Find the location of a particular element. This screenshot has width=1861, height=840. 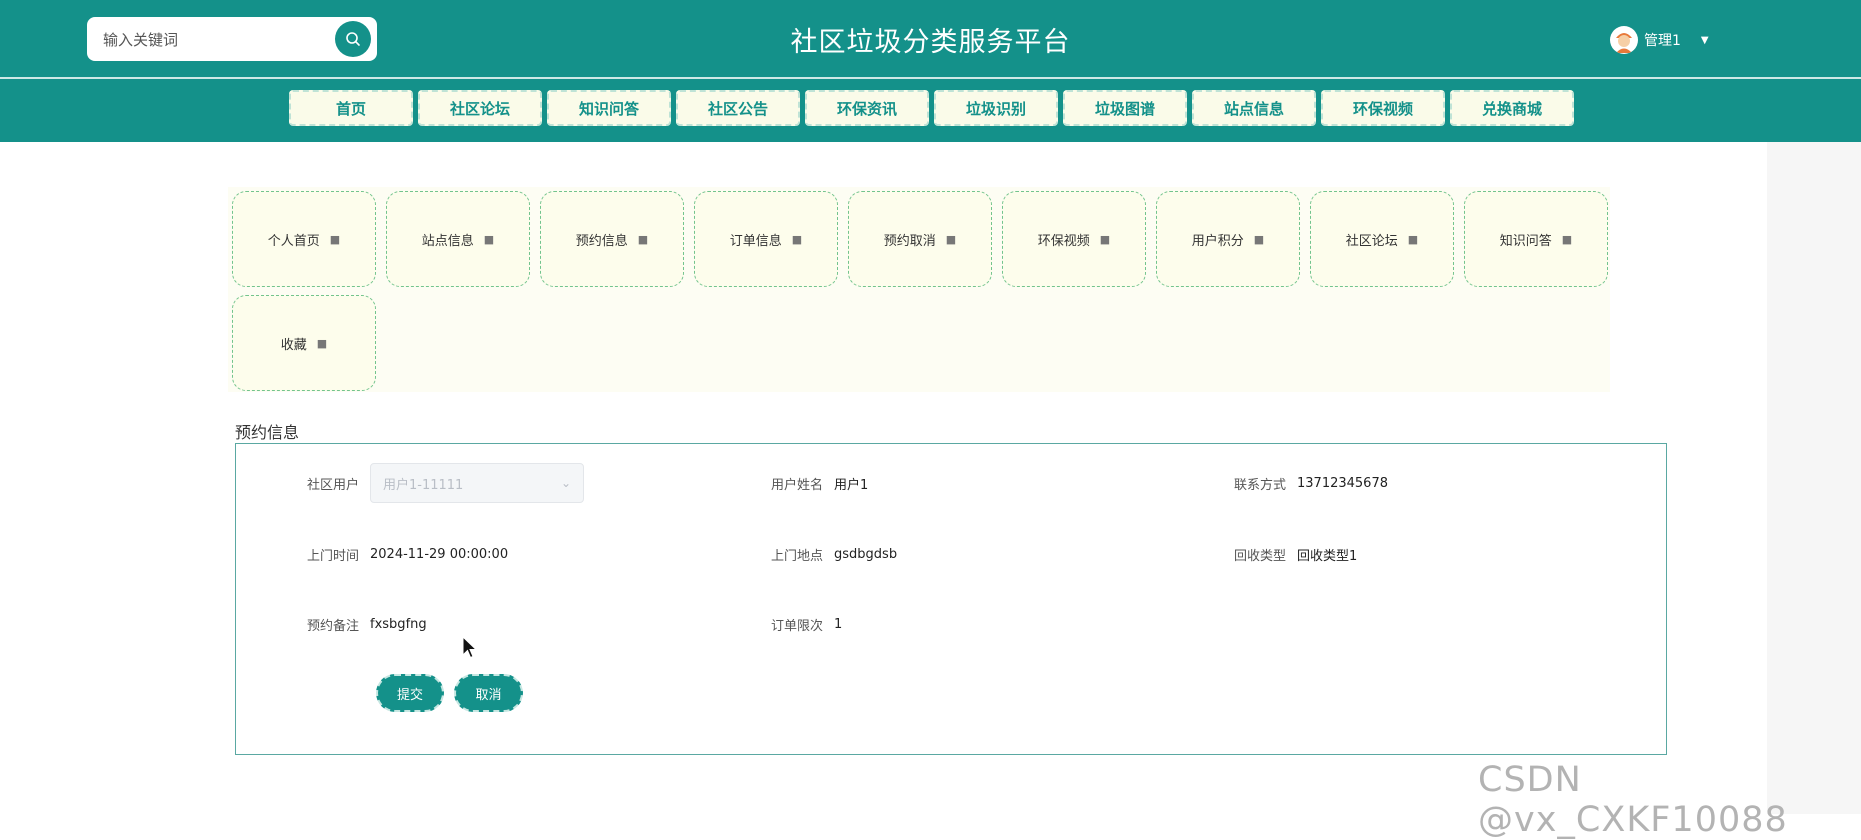

menu-card-label: 预约信息 is located at coordinates (601, 241).